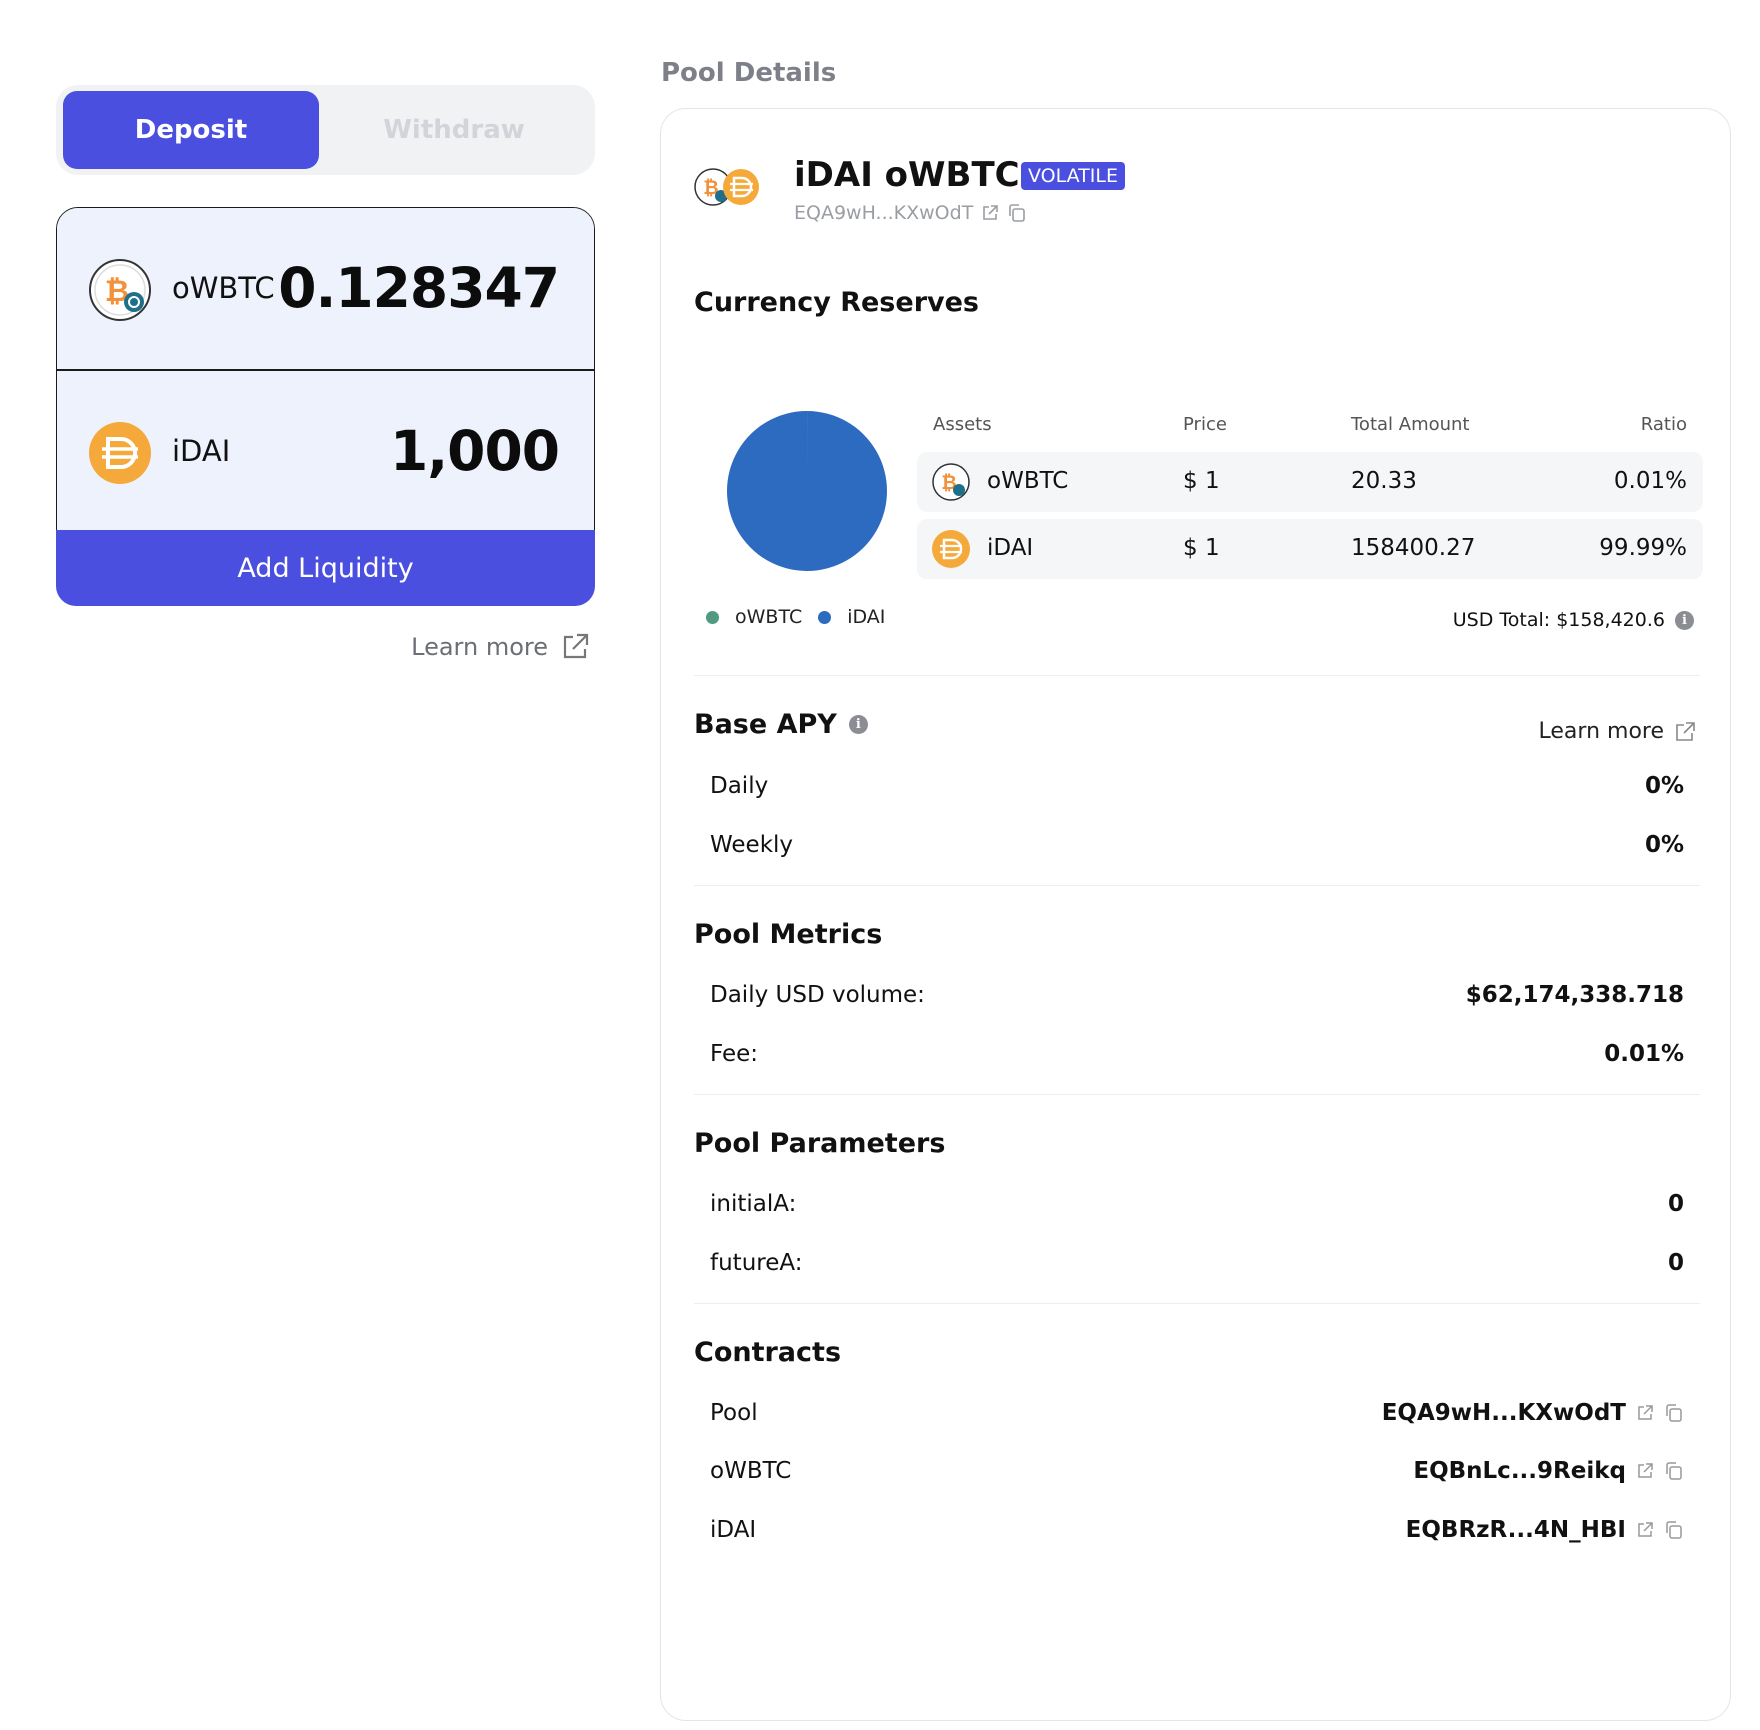 This screenshot has width=1760, height=1730. I want to click on asset-total: 20.33, so click(1384, 481).